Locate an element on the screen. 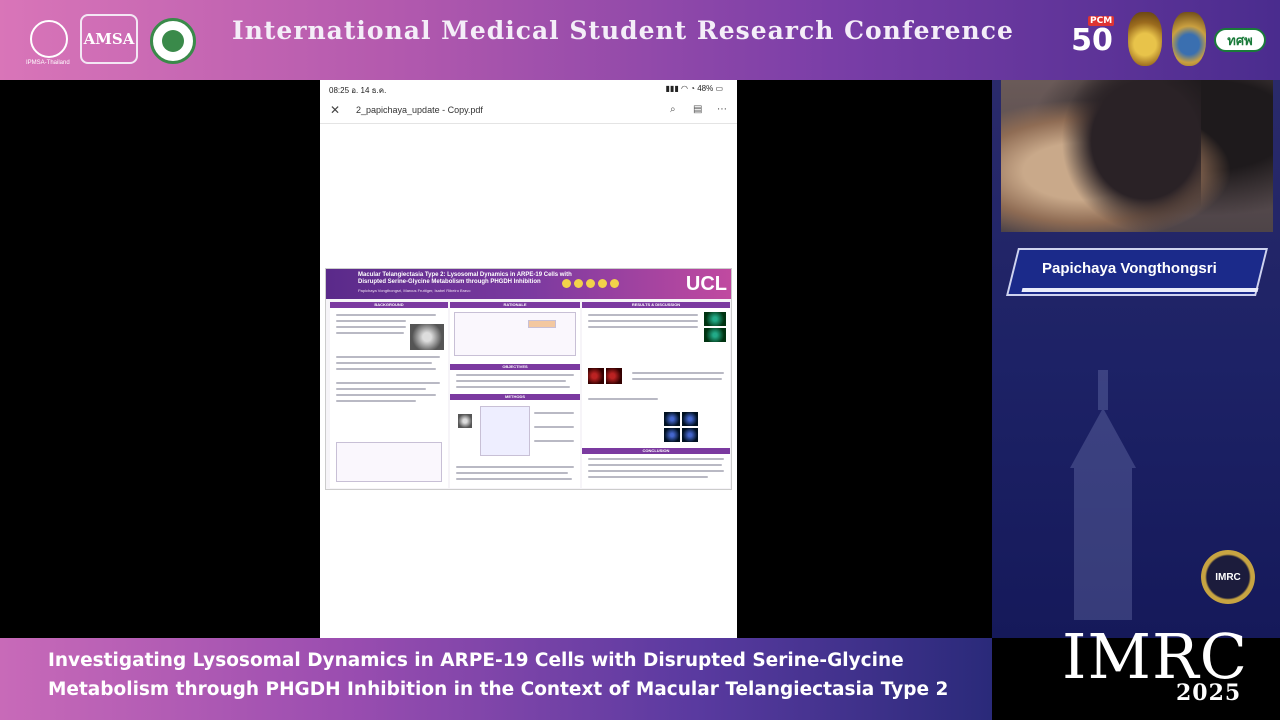 The height and width of the screenshot is (720, 1280). poster-logos is located at coordinates (592, 284).